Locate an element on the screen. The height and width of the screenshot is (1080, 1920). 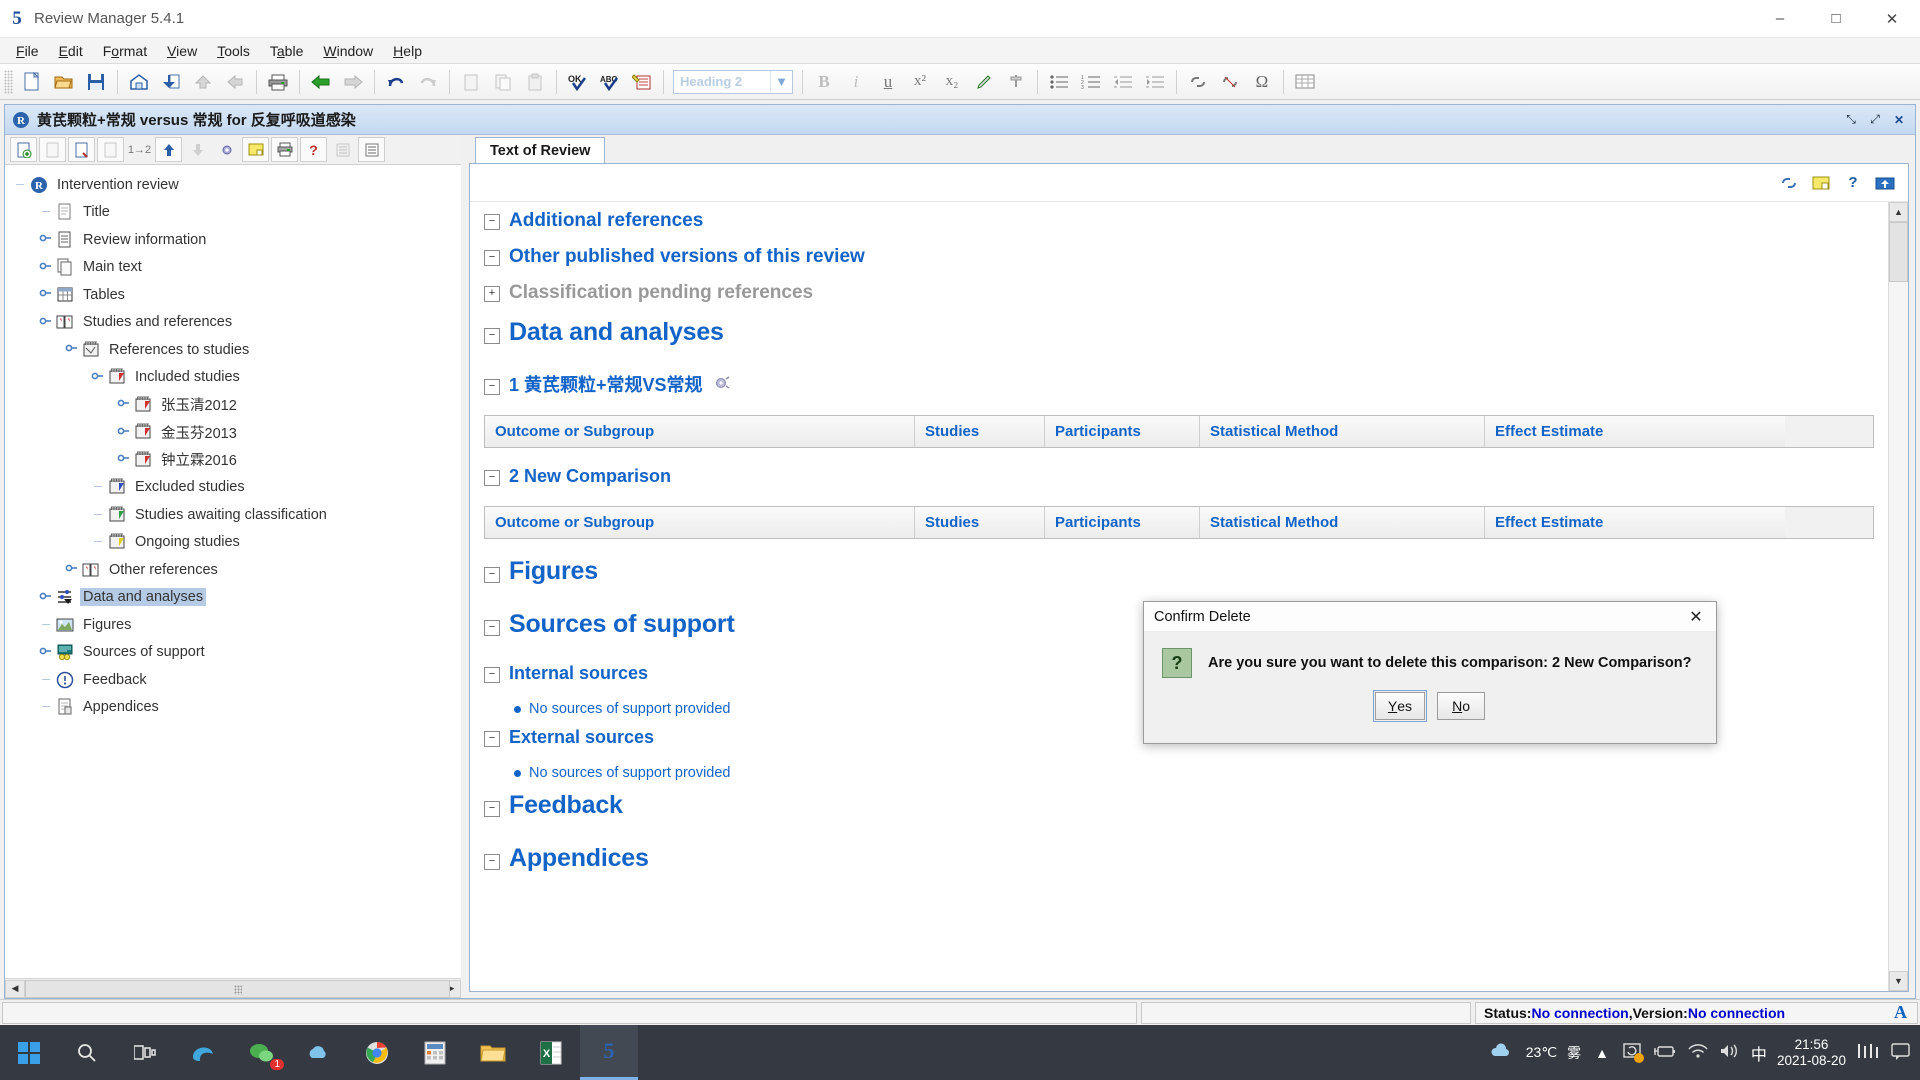
close-button: ✕ is located at coordinates (1892, 18).